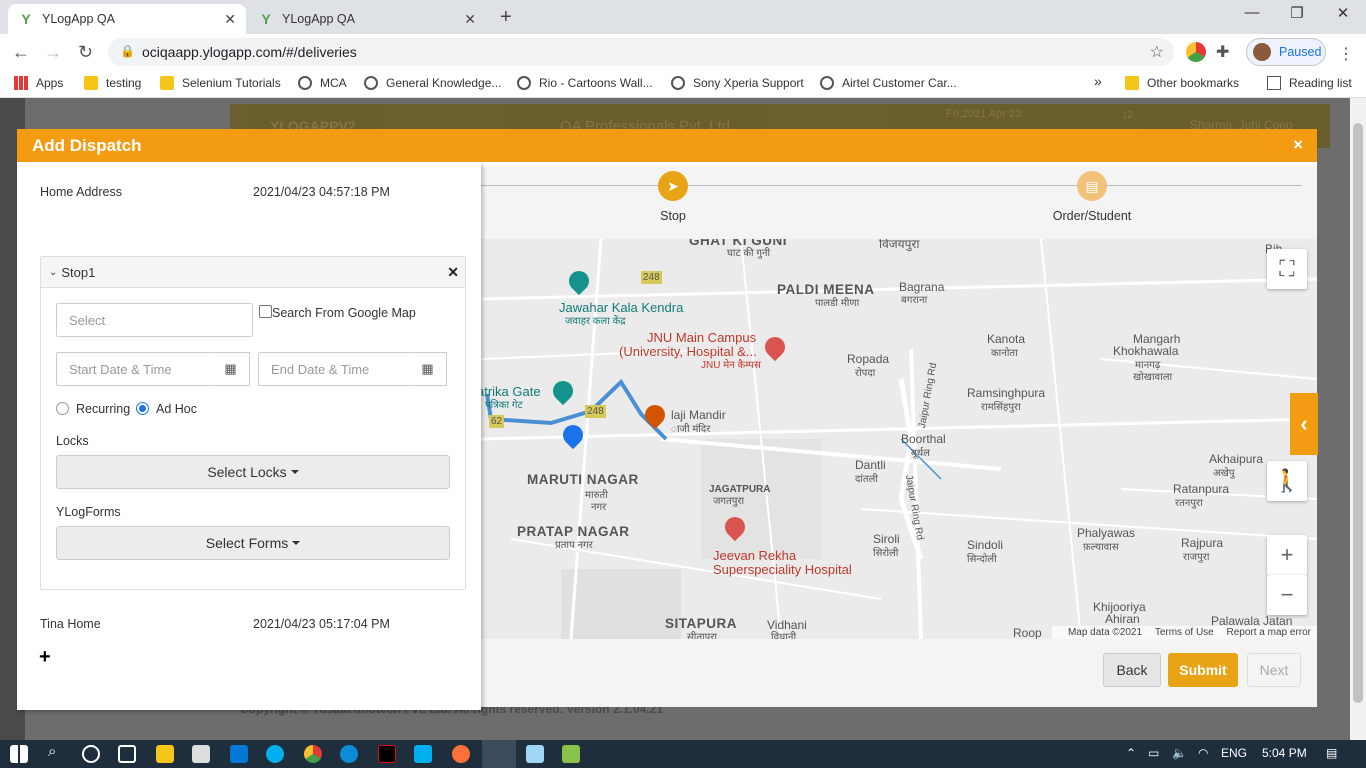 The image size is (1366, 768). What do you see at coordinates (1286, 52) in the screenshot?
I see `profile-button: Paused` at bounding box center [1286, 52].